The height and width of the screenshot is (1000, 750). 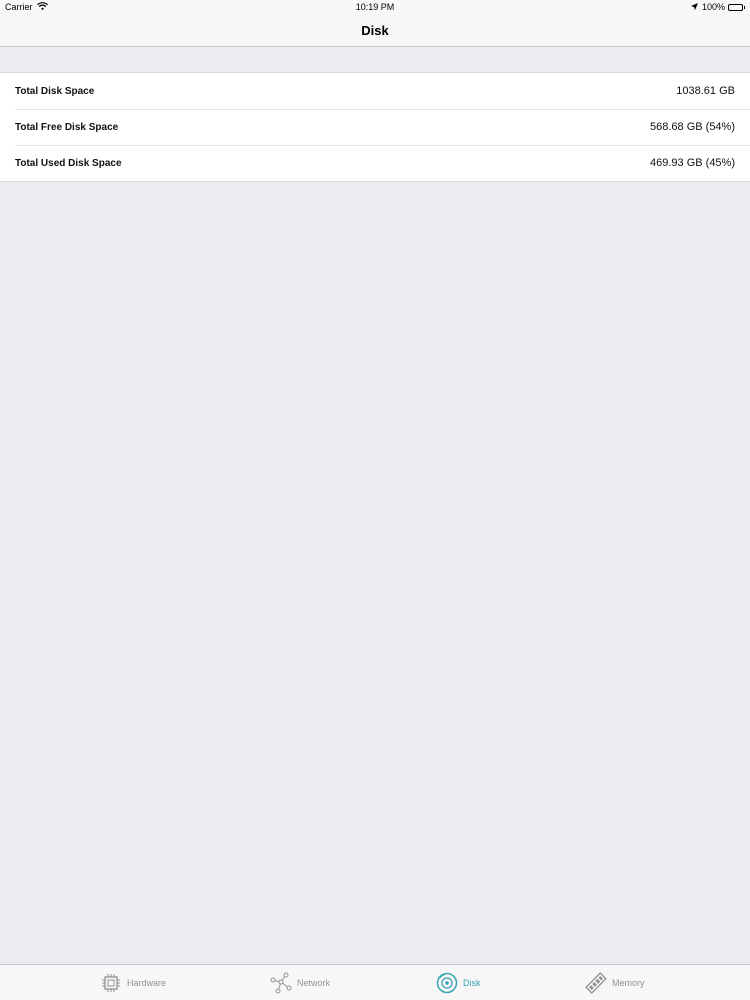 I want to click on navigation-bar: Disk, so click(x=375, y=31).